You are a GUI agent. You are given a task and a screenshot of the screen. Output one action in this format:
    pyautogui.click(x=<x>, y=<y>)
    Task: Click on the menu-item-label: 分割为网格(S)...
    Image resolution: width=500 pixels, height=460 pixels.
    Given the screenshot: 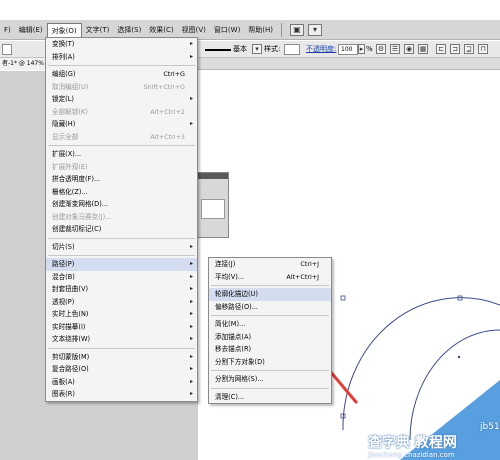 What is the action you would take?
    pyautogui.click(x=239, y=379)
    